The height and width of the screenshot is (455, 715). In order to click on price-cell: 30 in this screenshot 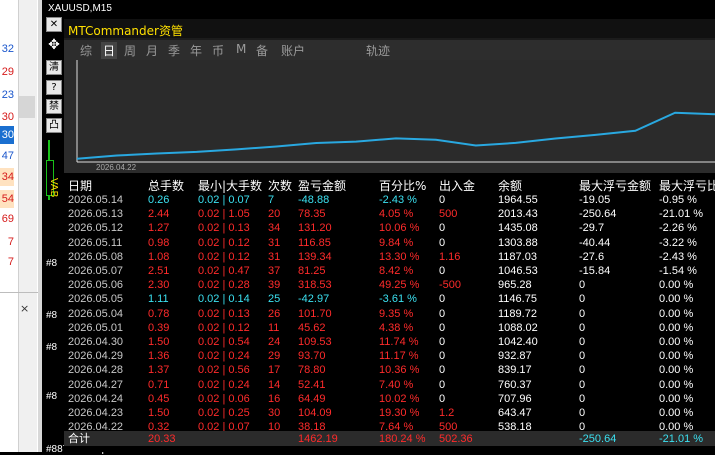, I will do `click(7, 135)`.